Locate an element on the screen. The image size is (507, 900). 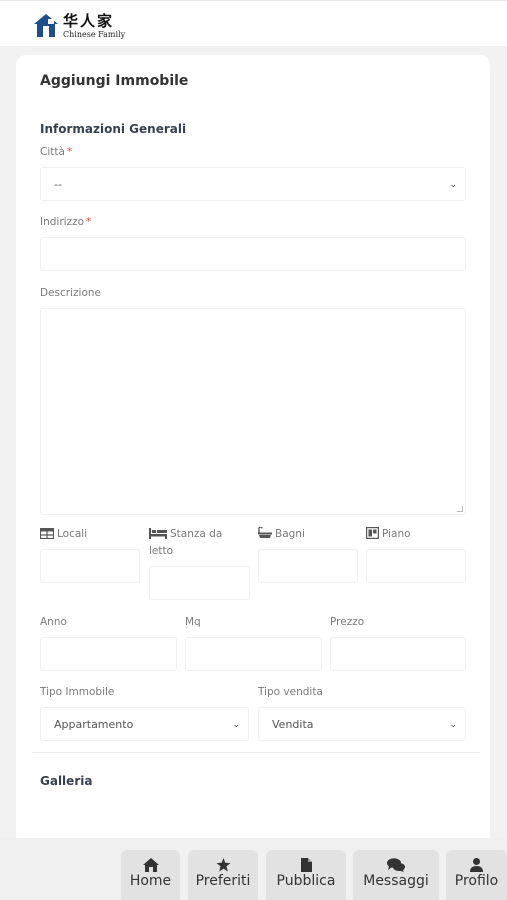
city-label-text: Città is located at coordinates (52, 152).